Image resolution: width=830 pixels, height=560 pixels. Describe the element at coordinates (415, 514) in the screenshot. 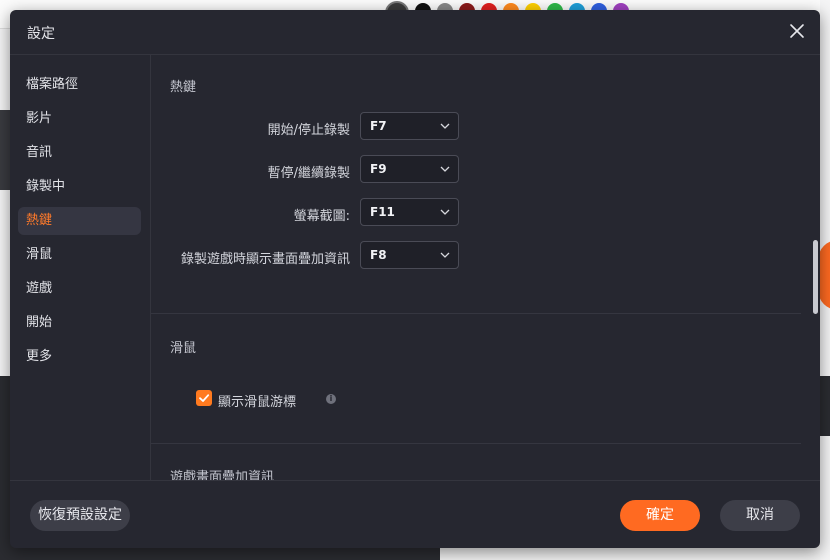

I see `dialog-footer: 恢復預設設定 確定 取消` at that location.